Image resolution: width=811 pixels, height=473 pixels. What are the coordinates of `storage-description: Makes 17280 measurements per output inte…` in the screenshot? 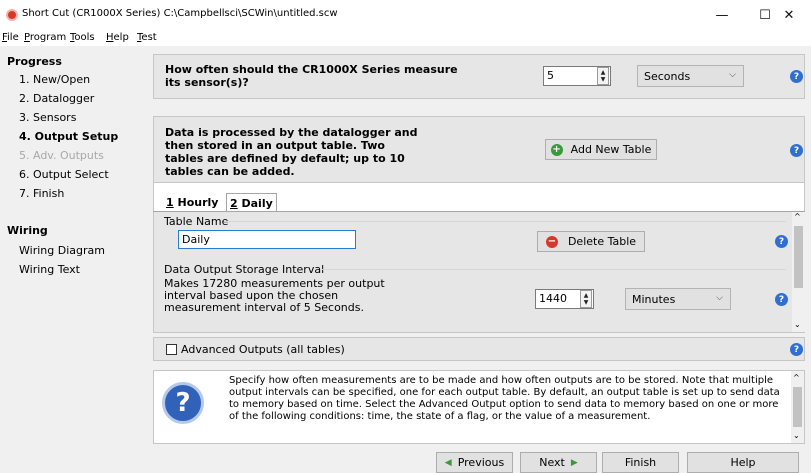 It's located at (274, 295).